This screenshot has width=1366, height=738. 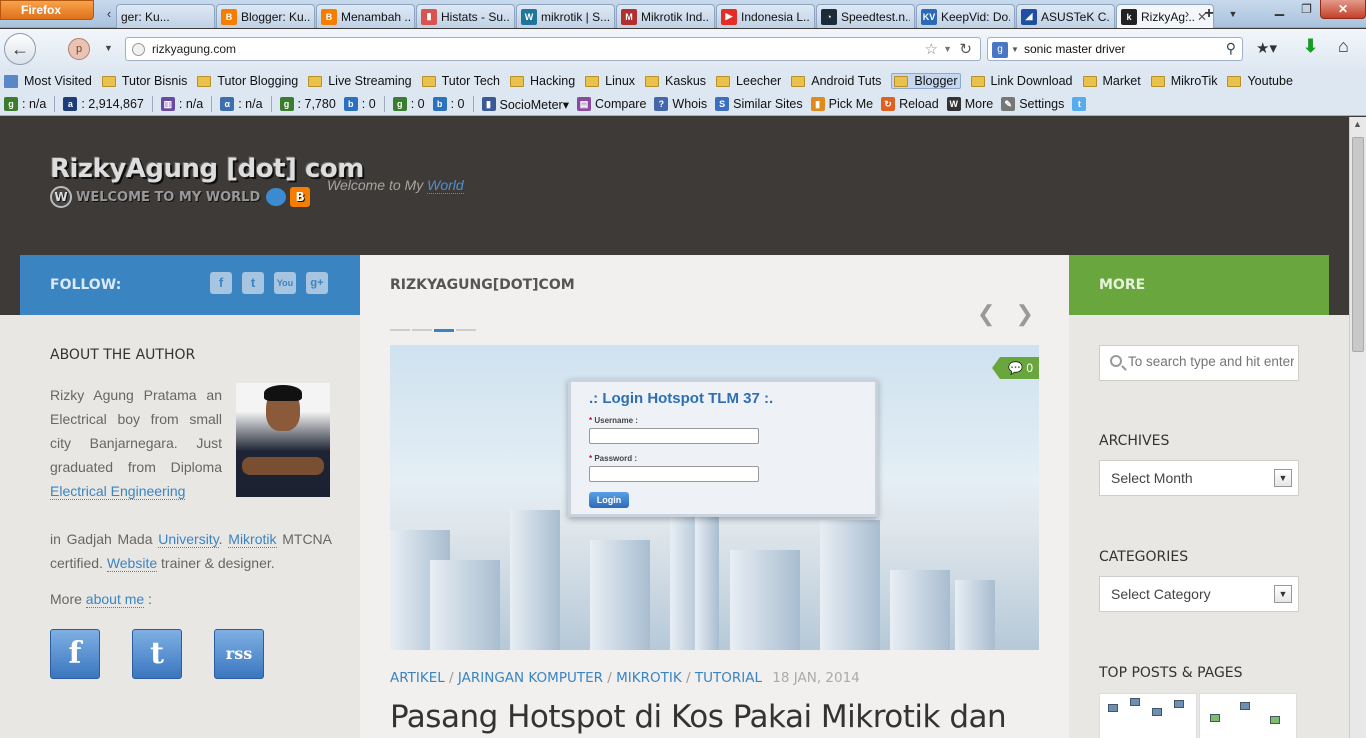 What do you see at coordinates (241, 104) in the screenshot?
I see `addon-item: α: n/a` at bounding box center [241, 104].